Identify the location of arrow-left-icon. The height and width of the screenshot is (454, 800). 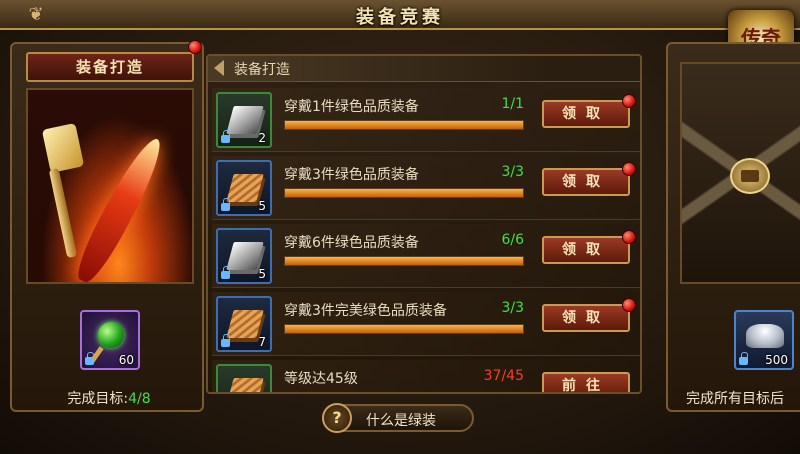
(219, 68).